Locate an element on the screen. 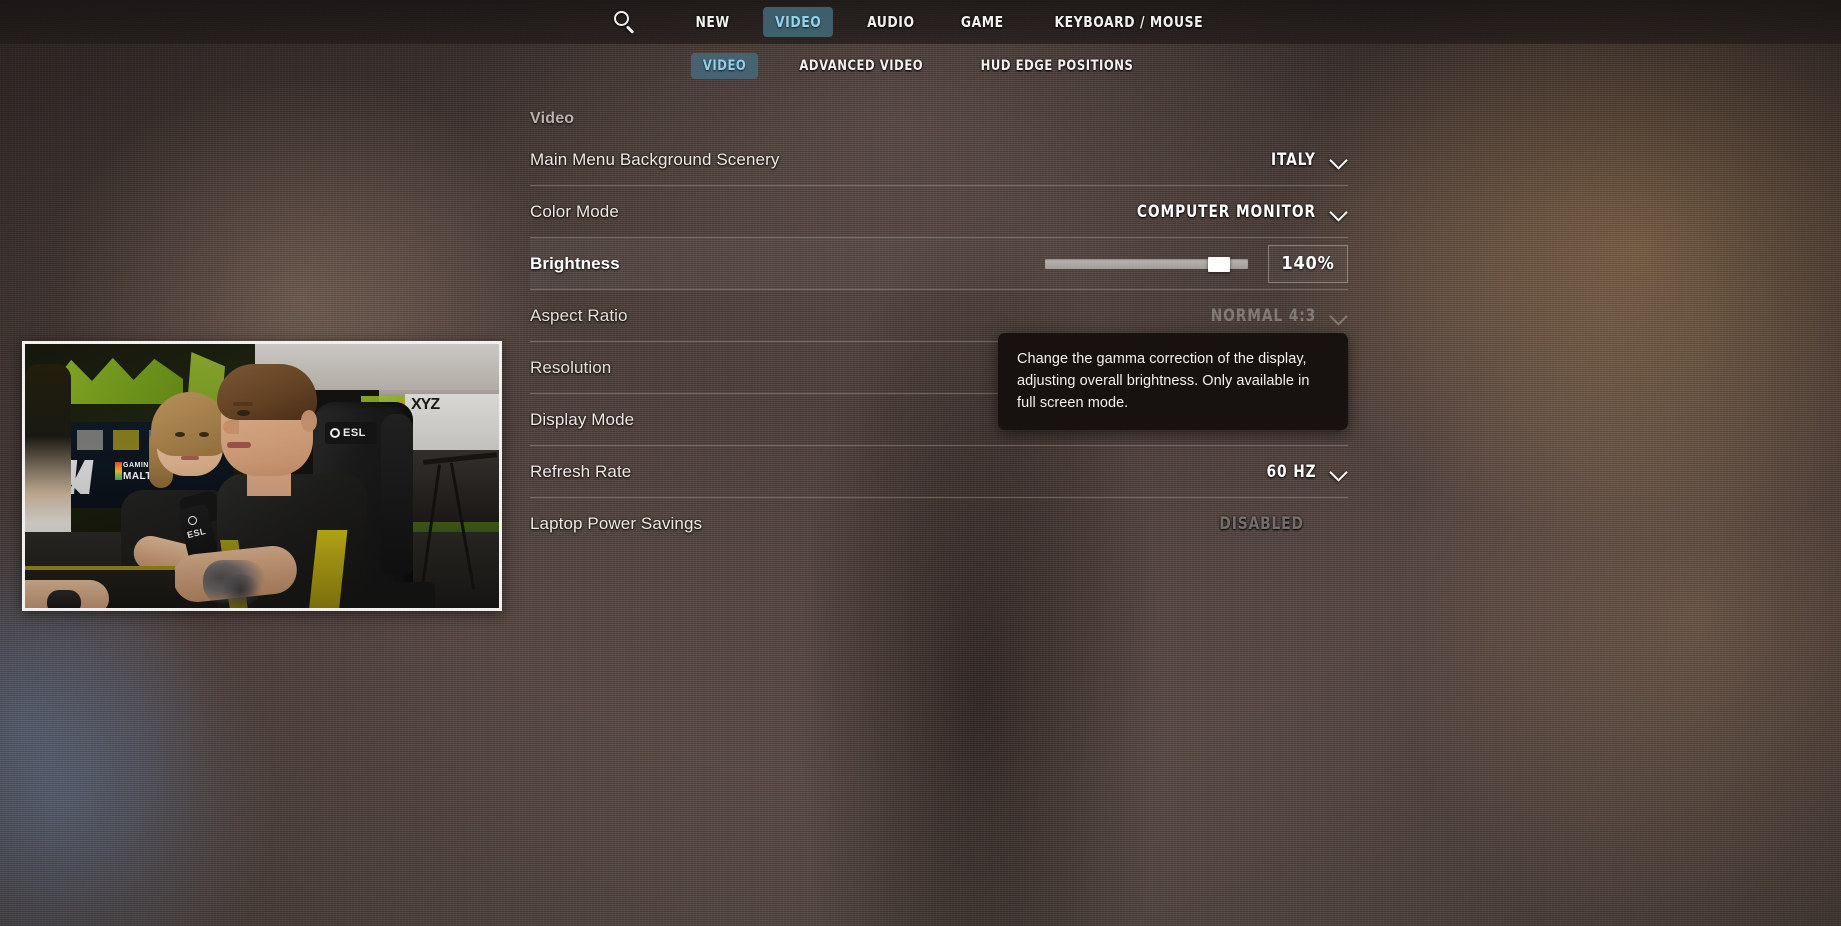 The width and height of the screenshot is (1841, 926). esl-logo-mark is located at coordinates (335, 433).